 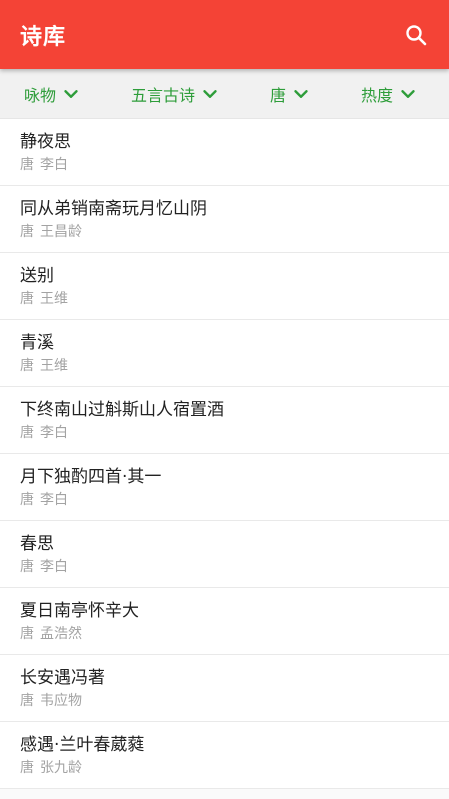 I want to click on poem-meta: 唐孟浩然, so click(x=224, y=634).